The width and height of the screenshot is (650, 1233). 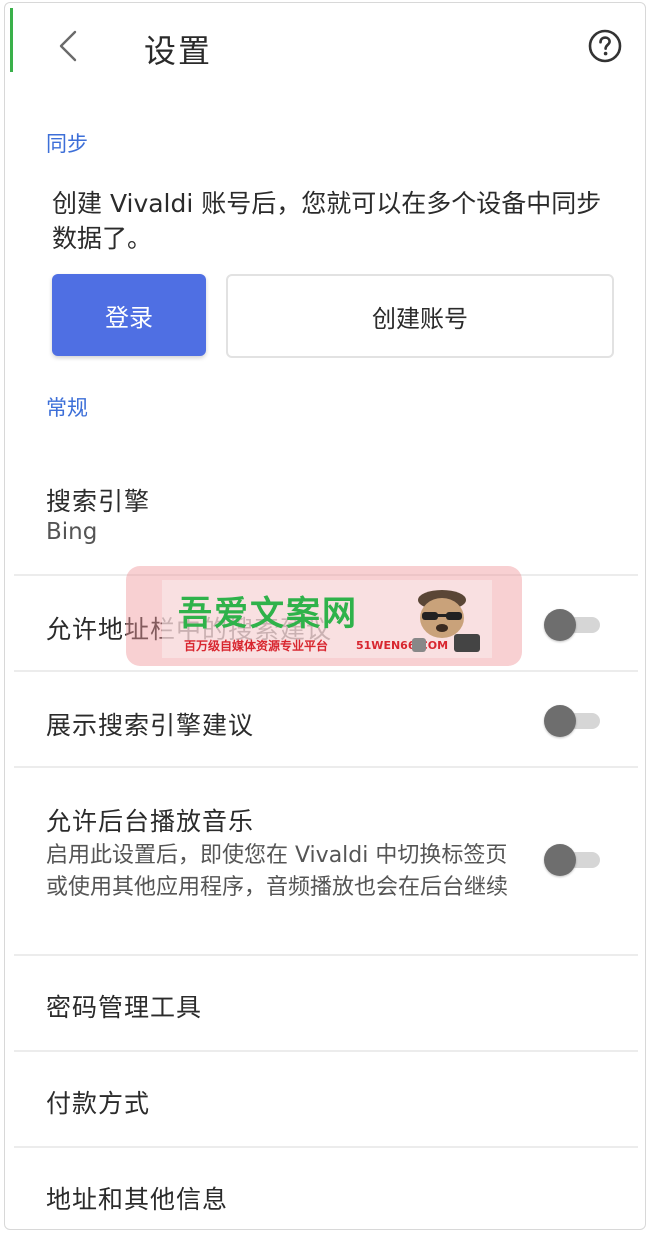 What do you see at coordinates (129, 315) in the screenshot?
I see `login-button: 登录` at bounding box center [129, 315].